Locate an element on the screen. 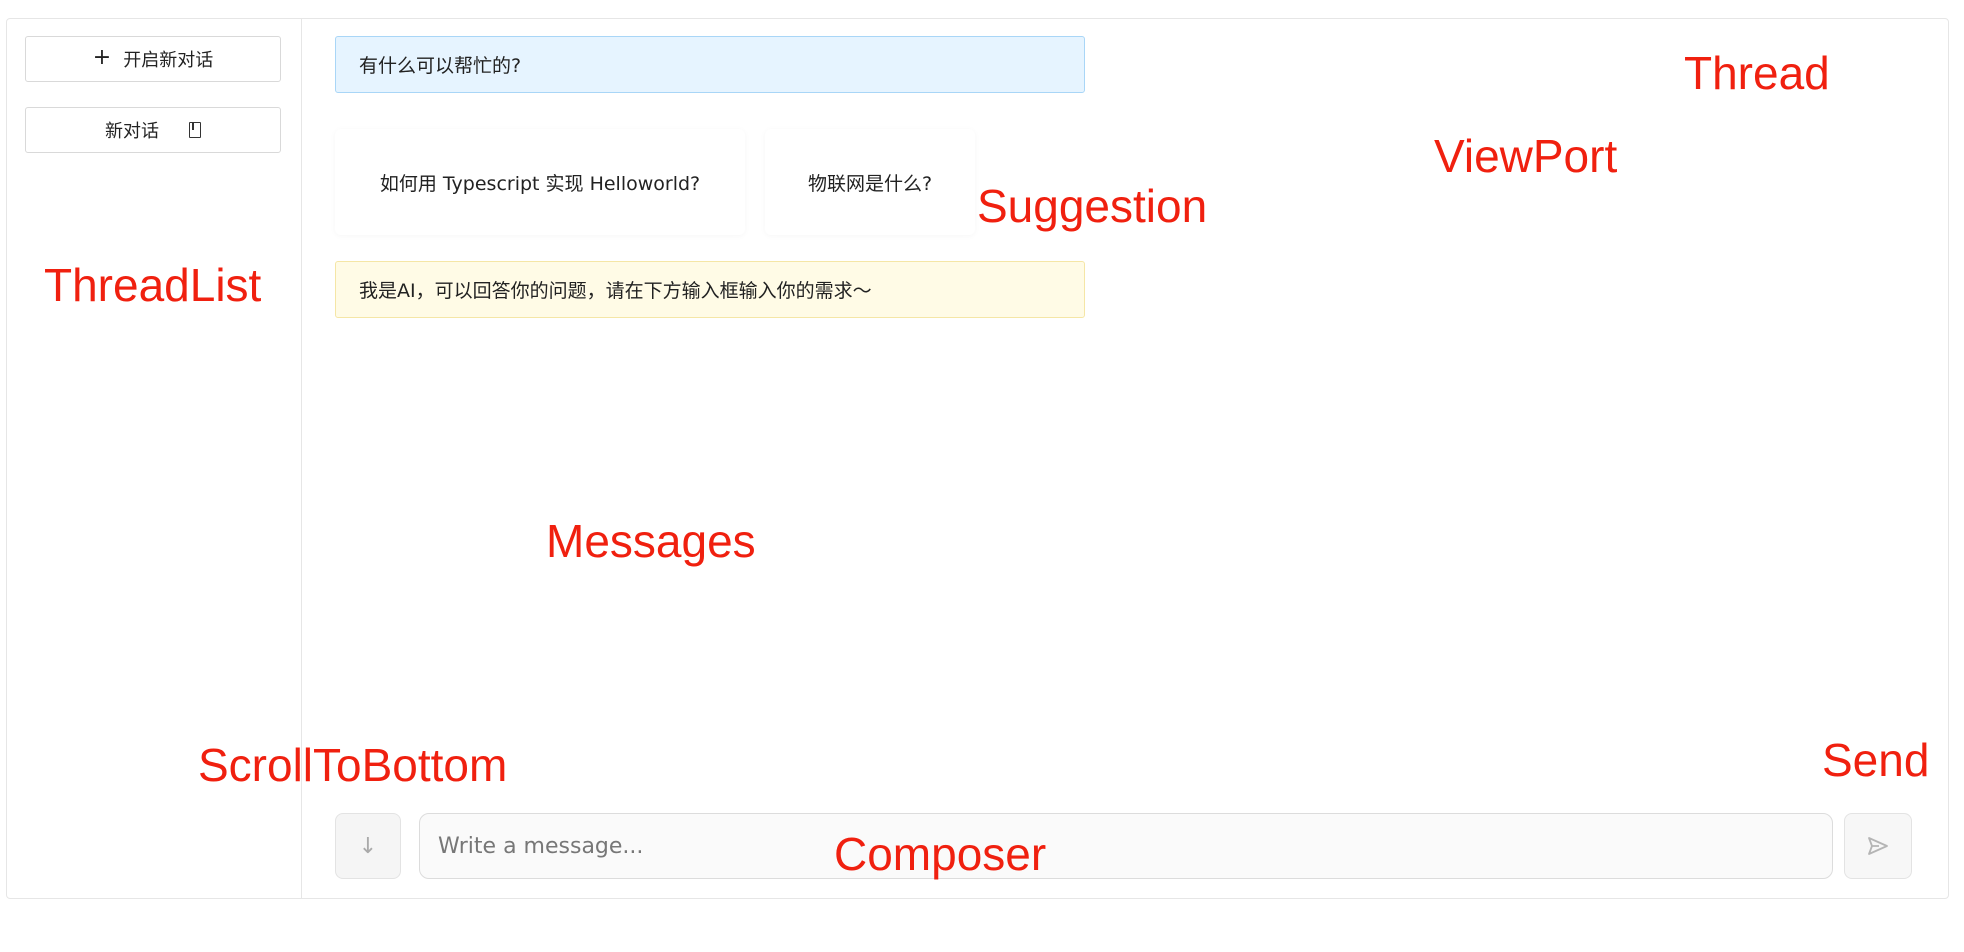 The height and width of the screenshot is (952, 1964). send-icon is located at coordinates (1878, 846).